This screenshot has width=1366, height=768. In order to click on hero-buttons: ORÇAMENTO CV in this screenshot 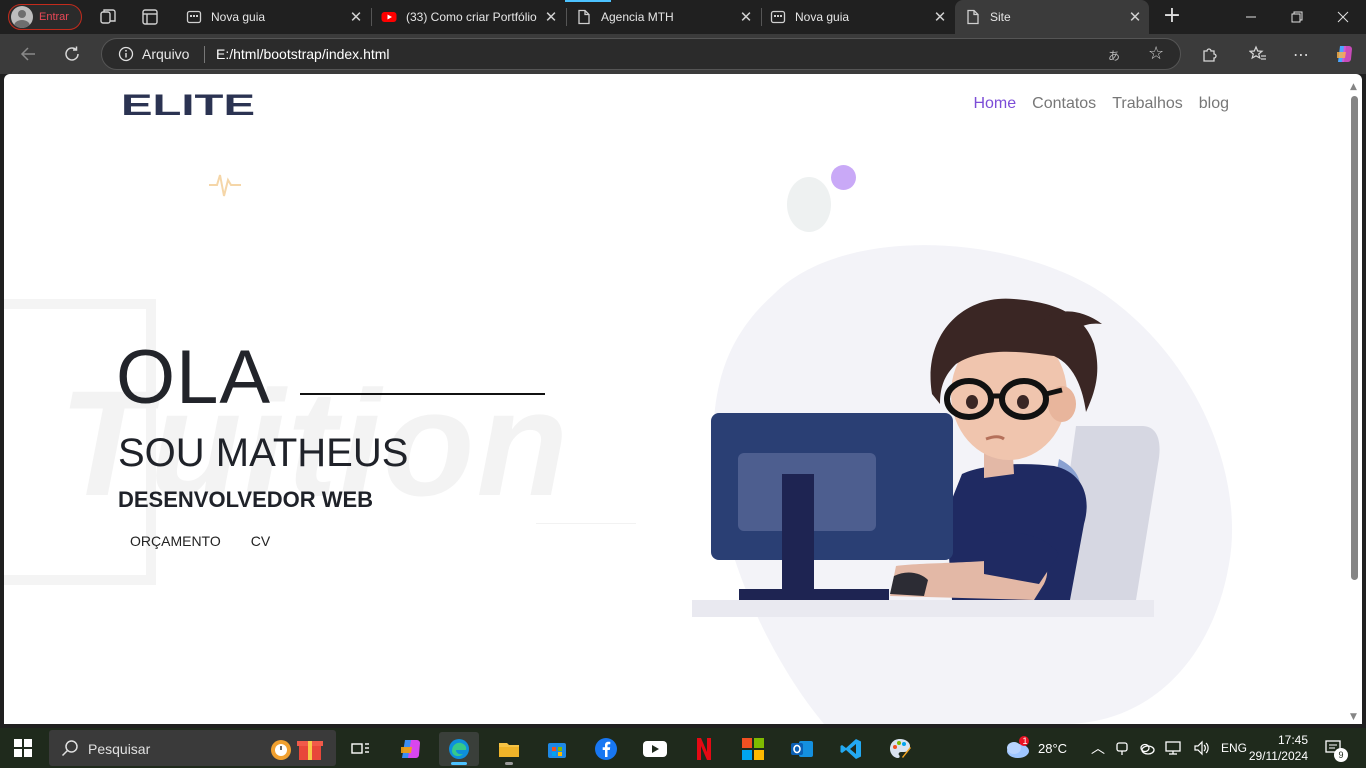, I will do `click(200, 541)`.